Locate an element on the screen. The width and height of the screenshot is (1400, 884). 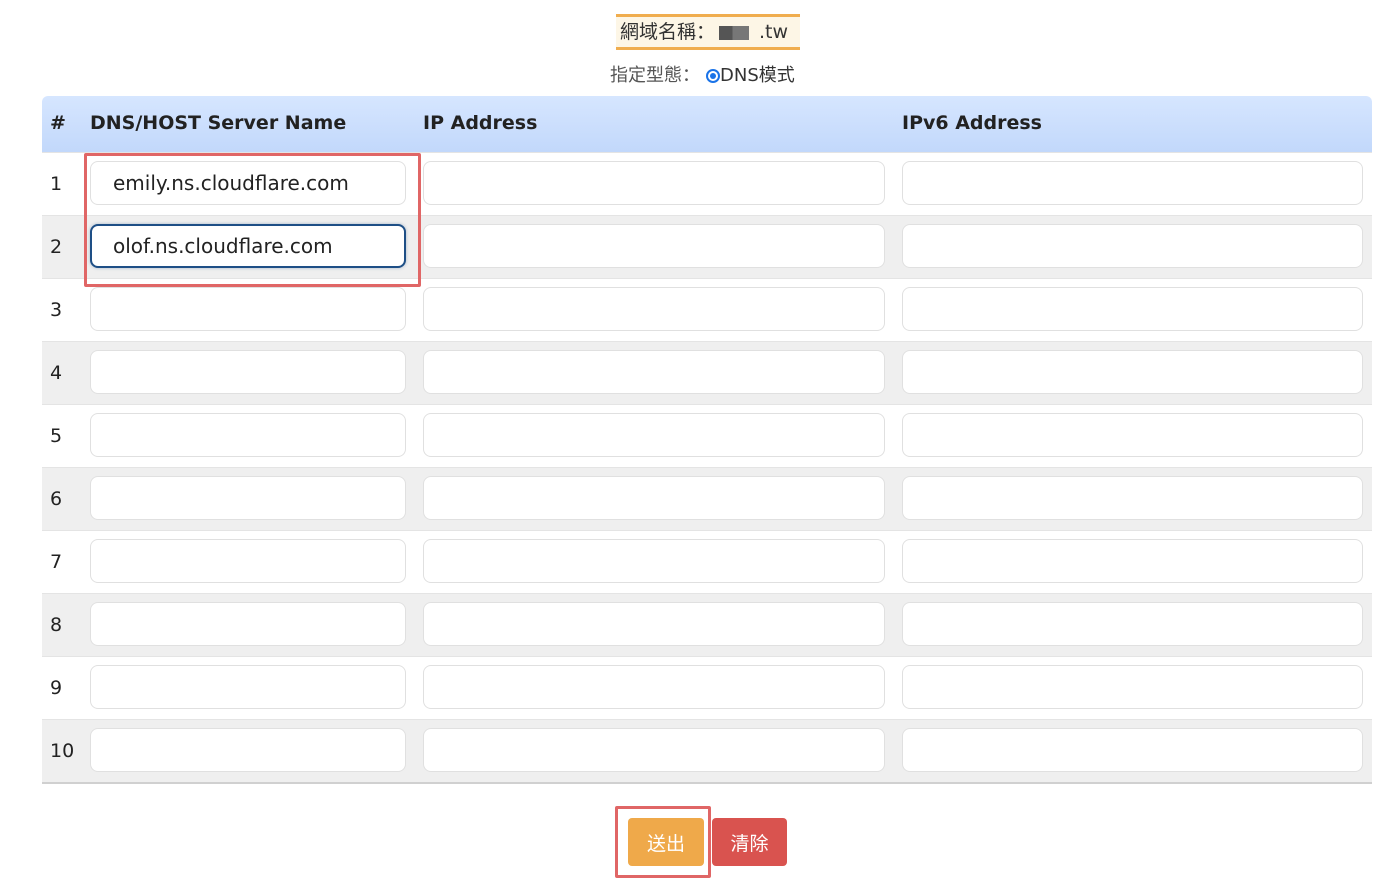
mode-selector: 指定型態： DNS模式 is located at coordinates (702, 76).